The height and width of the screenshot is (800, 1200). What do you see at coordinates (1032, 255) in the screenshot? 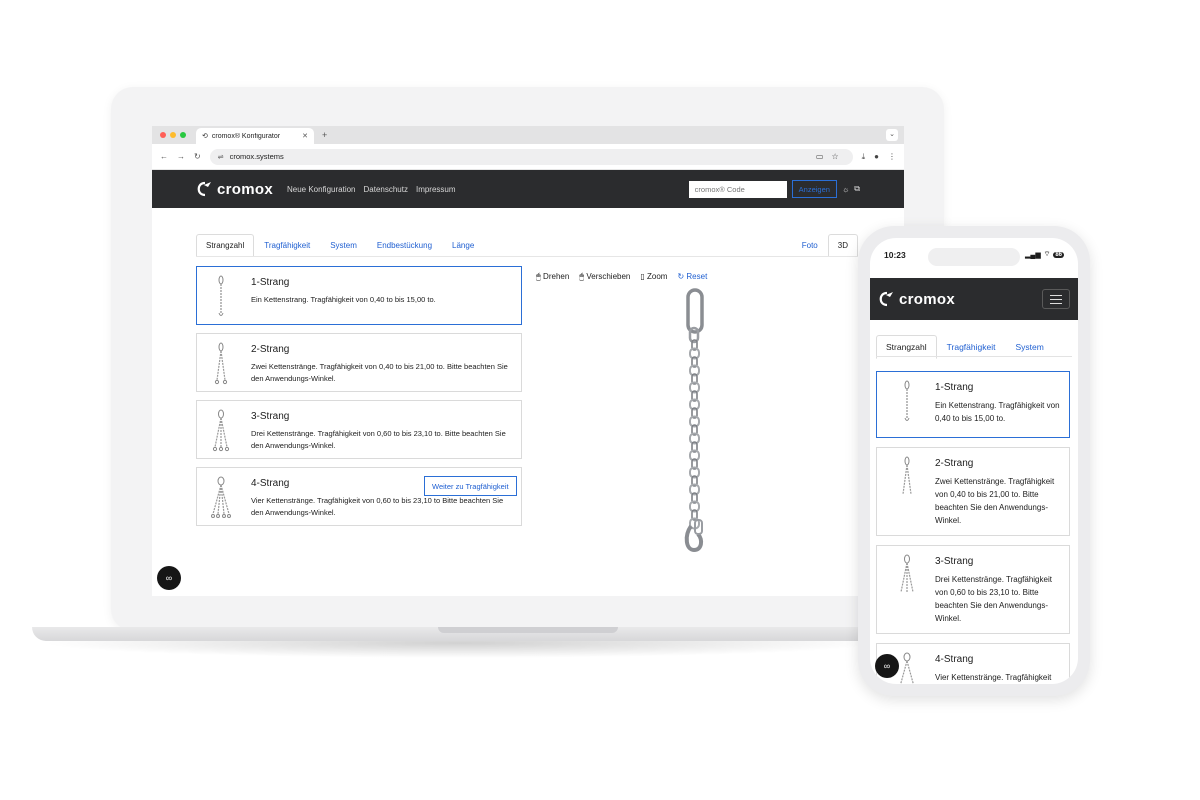
I see `signal-icon: ▂▄▆` at bounding box center [1032, 255].